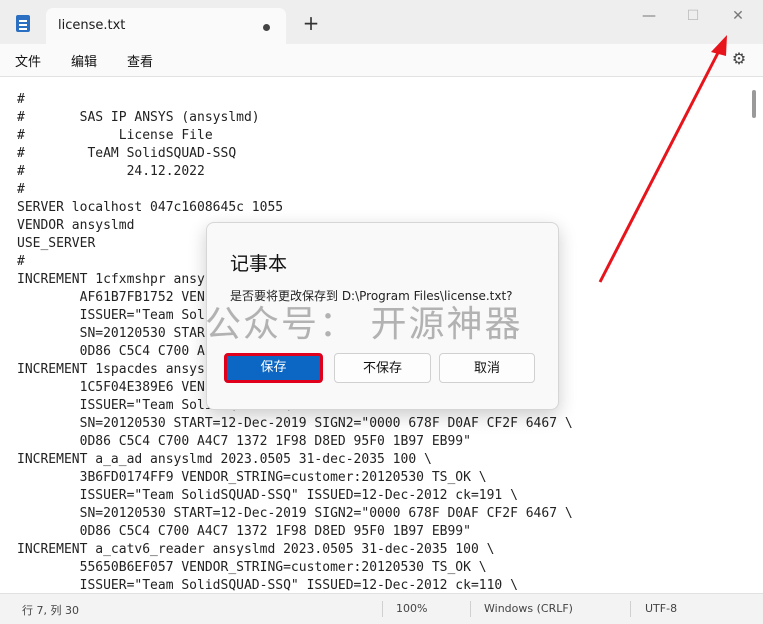 This screenshot has width=763, height=624. I want to click on arrow-line, so click(661, 163).